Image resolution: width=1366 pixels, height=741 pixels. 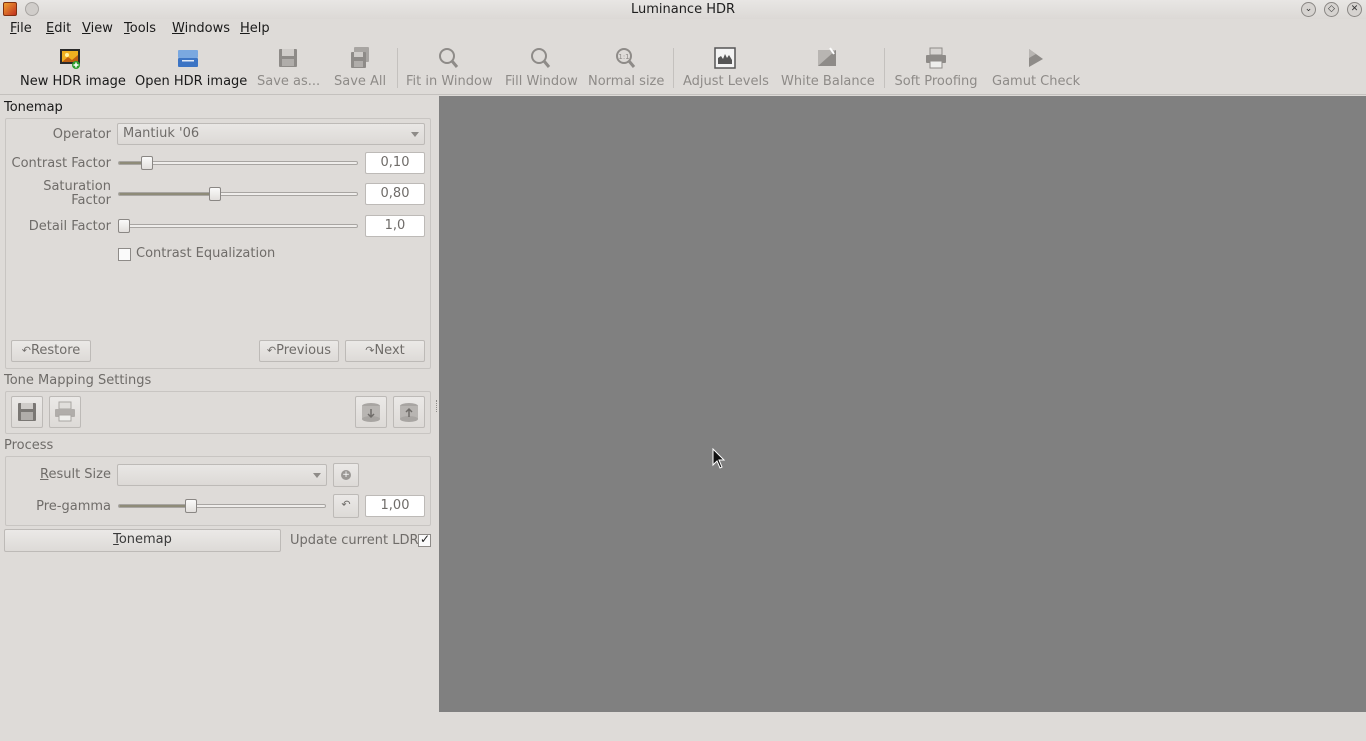 I want to click on print-settings-button, so click(x=65, y=412).